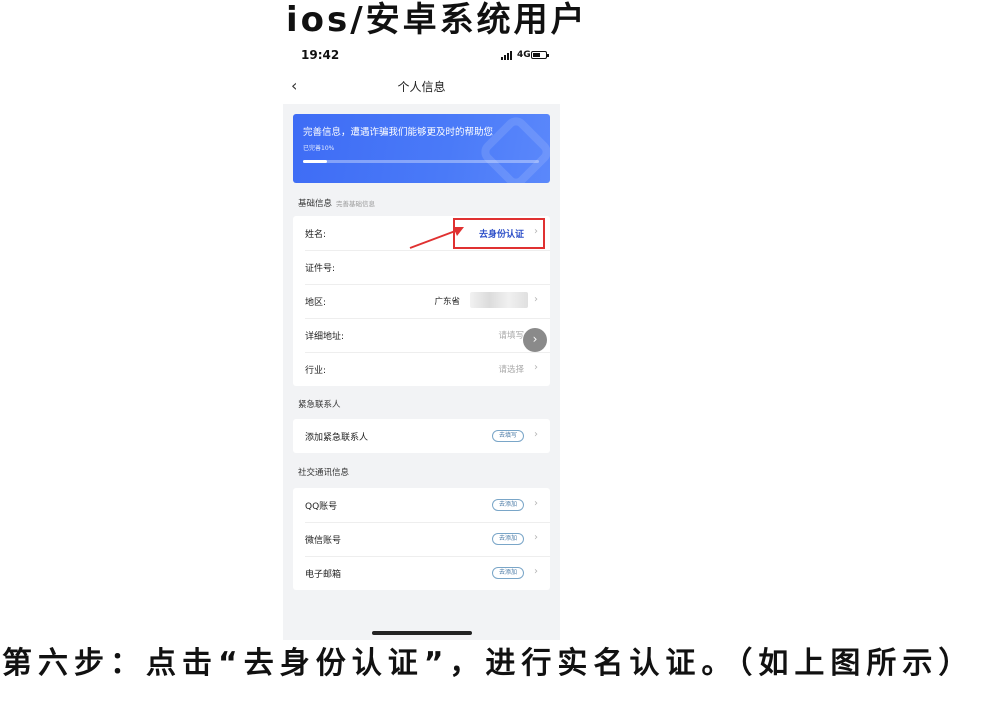  Describe the element at coordinates (421, 148) in the screenshot. I see `completion-banner: 完善信息，遭遇诈骗我们能够更及时的帮助您 已完善10%` at that location.